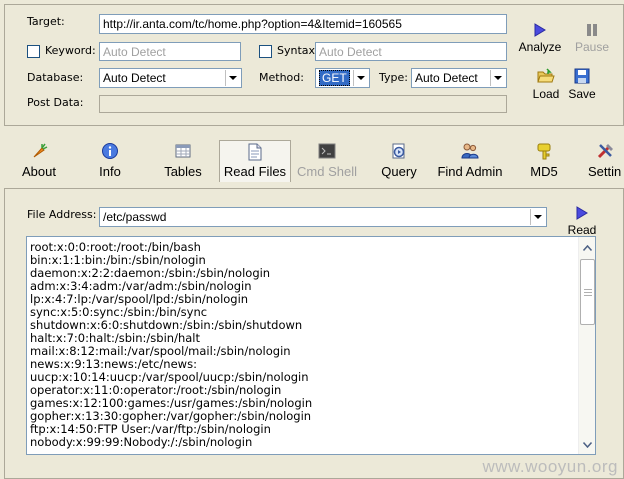 This screenshot has height=479, width=624. I want to click on watermark: www.wooyun.org, so click(550, 466).